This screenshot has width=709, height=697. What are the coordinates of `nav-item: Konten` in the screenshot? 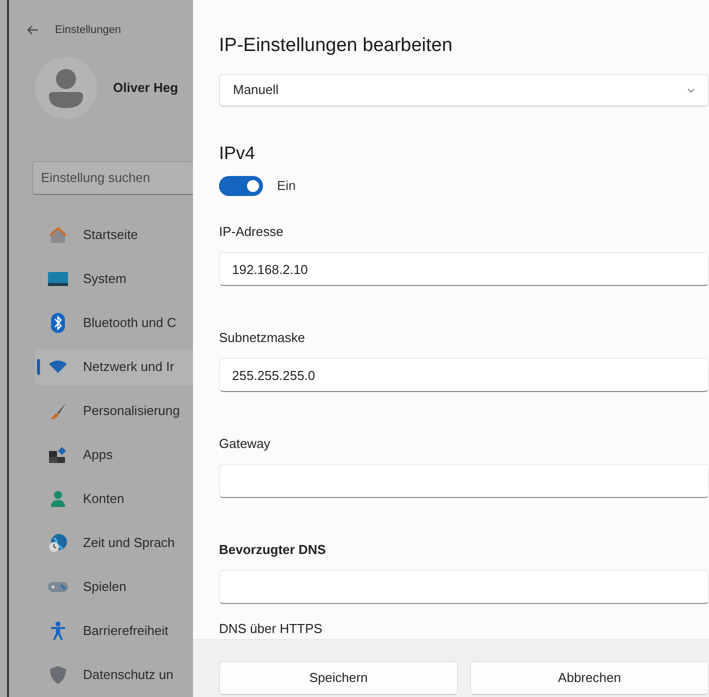 It's located at (114, 498).